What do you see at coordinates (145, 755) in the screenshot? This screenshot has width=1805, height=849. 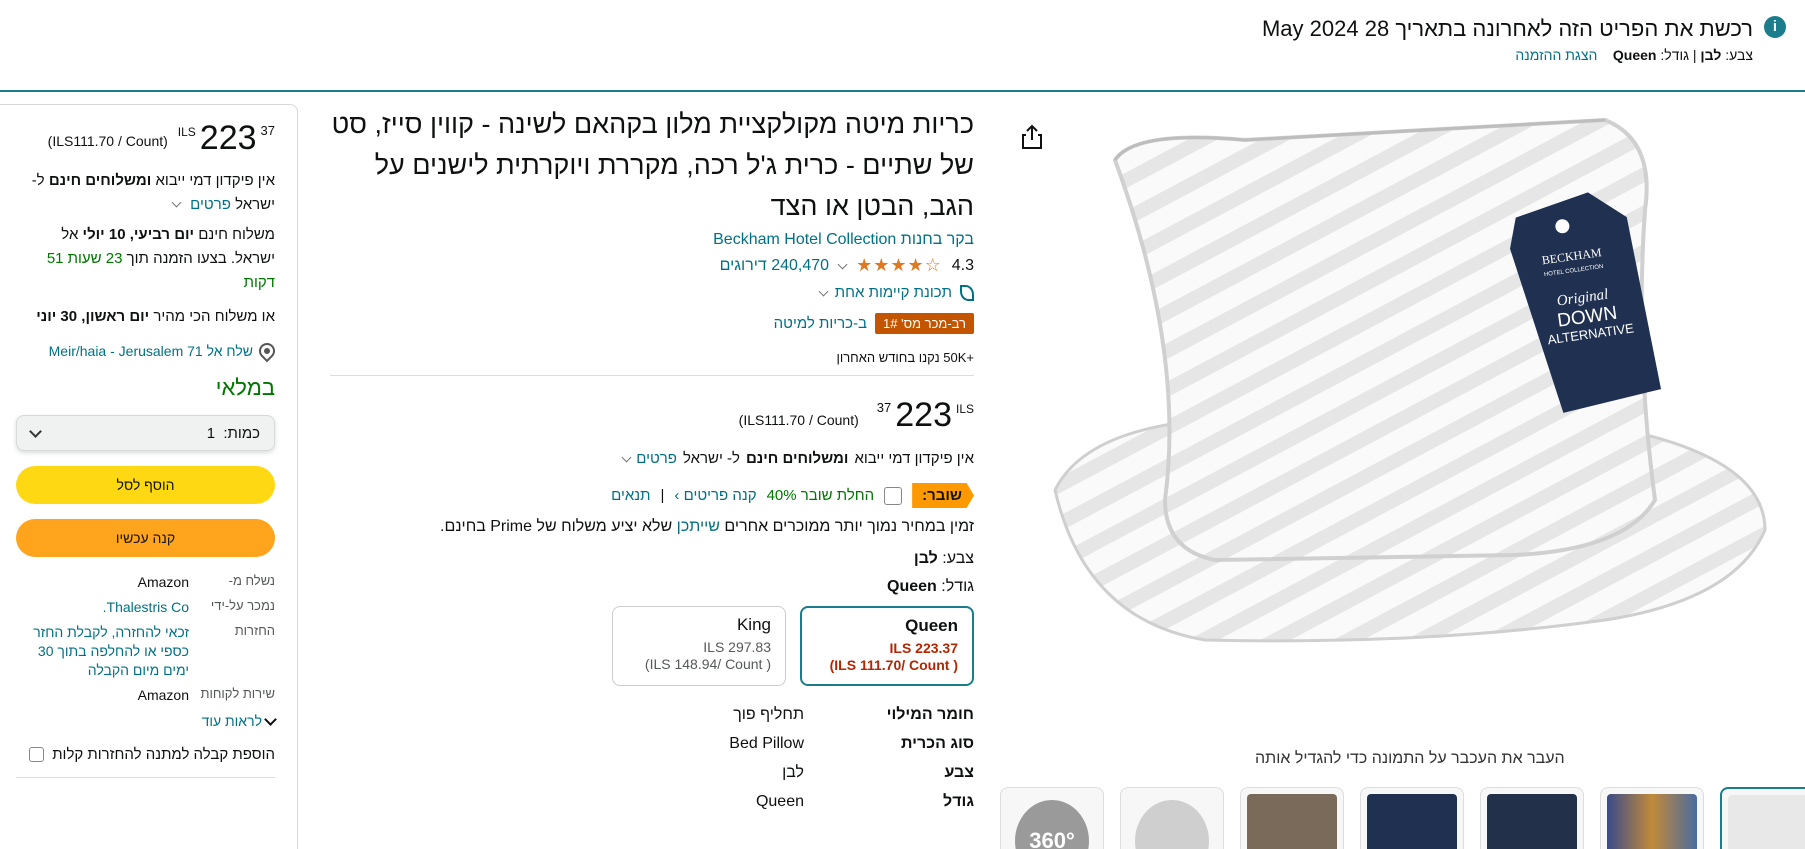 I see `gift-receipt-option: הוספת קבלה למתנה להחזרות קלות` at bounding box center [145, 755].